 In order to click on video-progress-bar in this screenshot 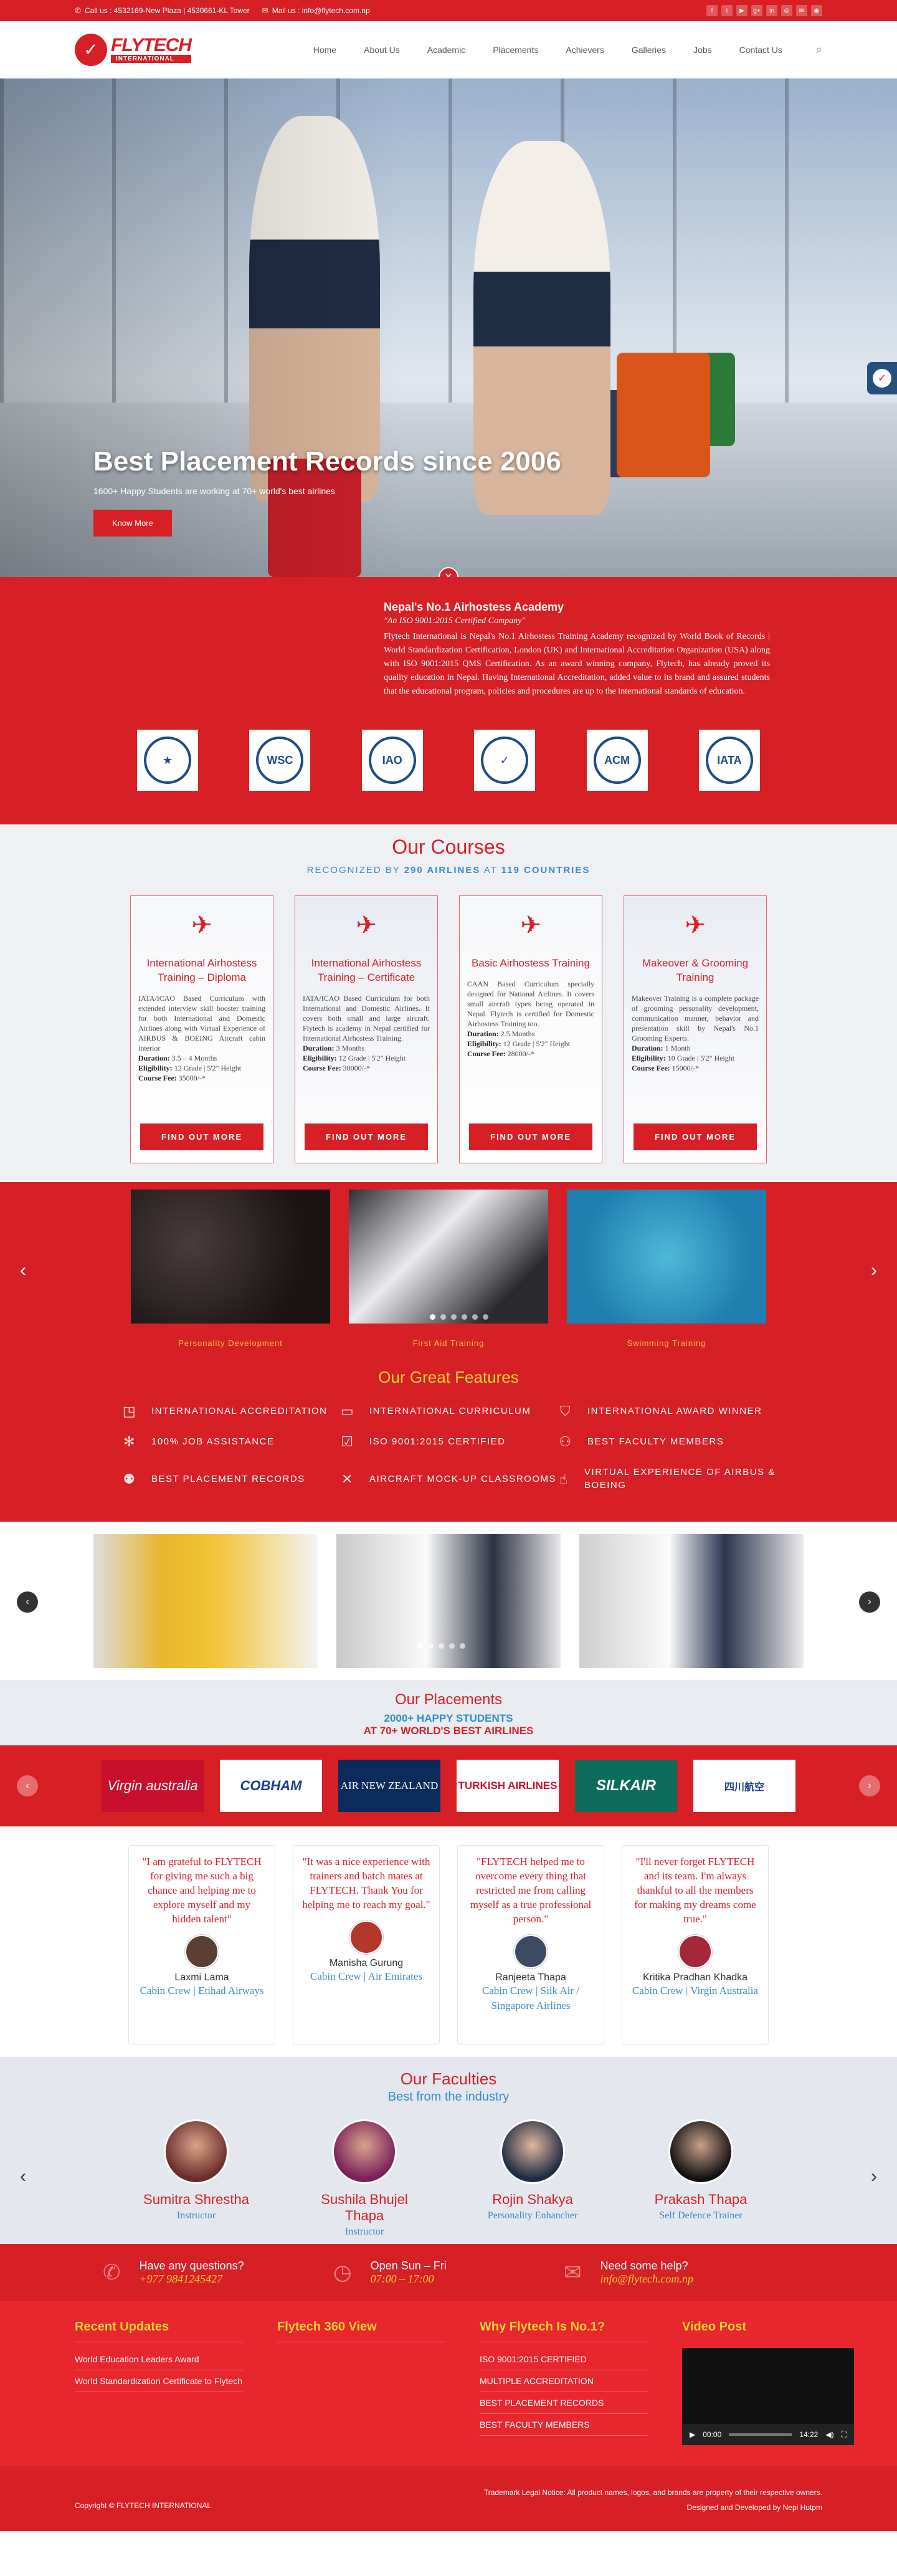, I will do `click(760, 2434)`.